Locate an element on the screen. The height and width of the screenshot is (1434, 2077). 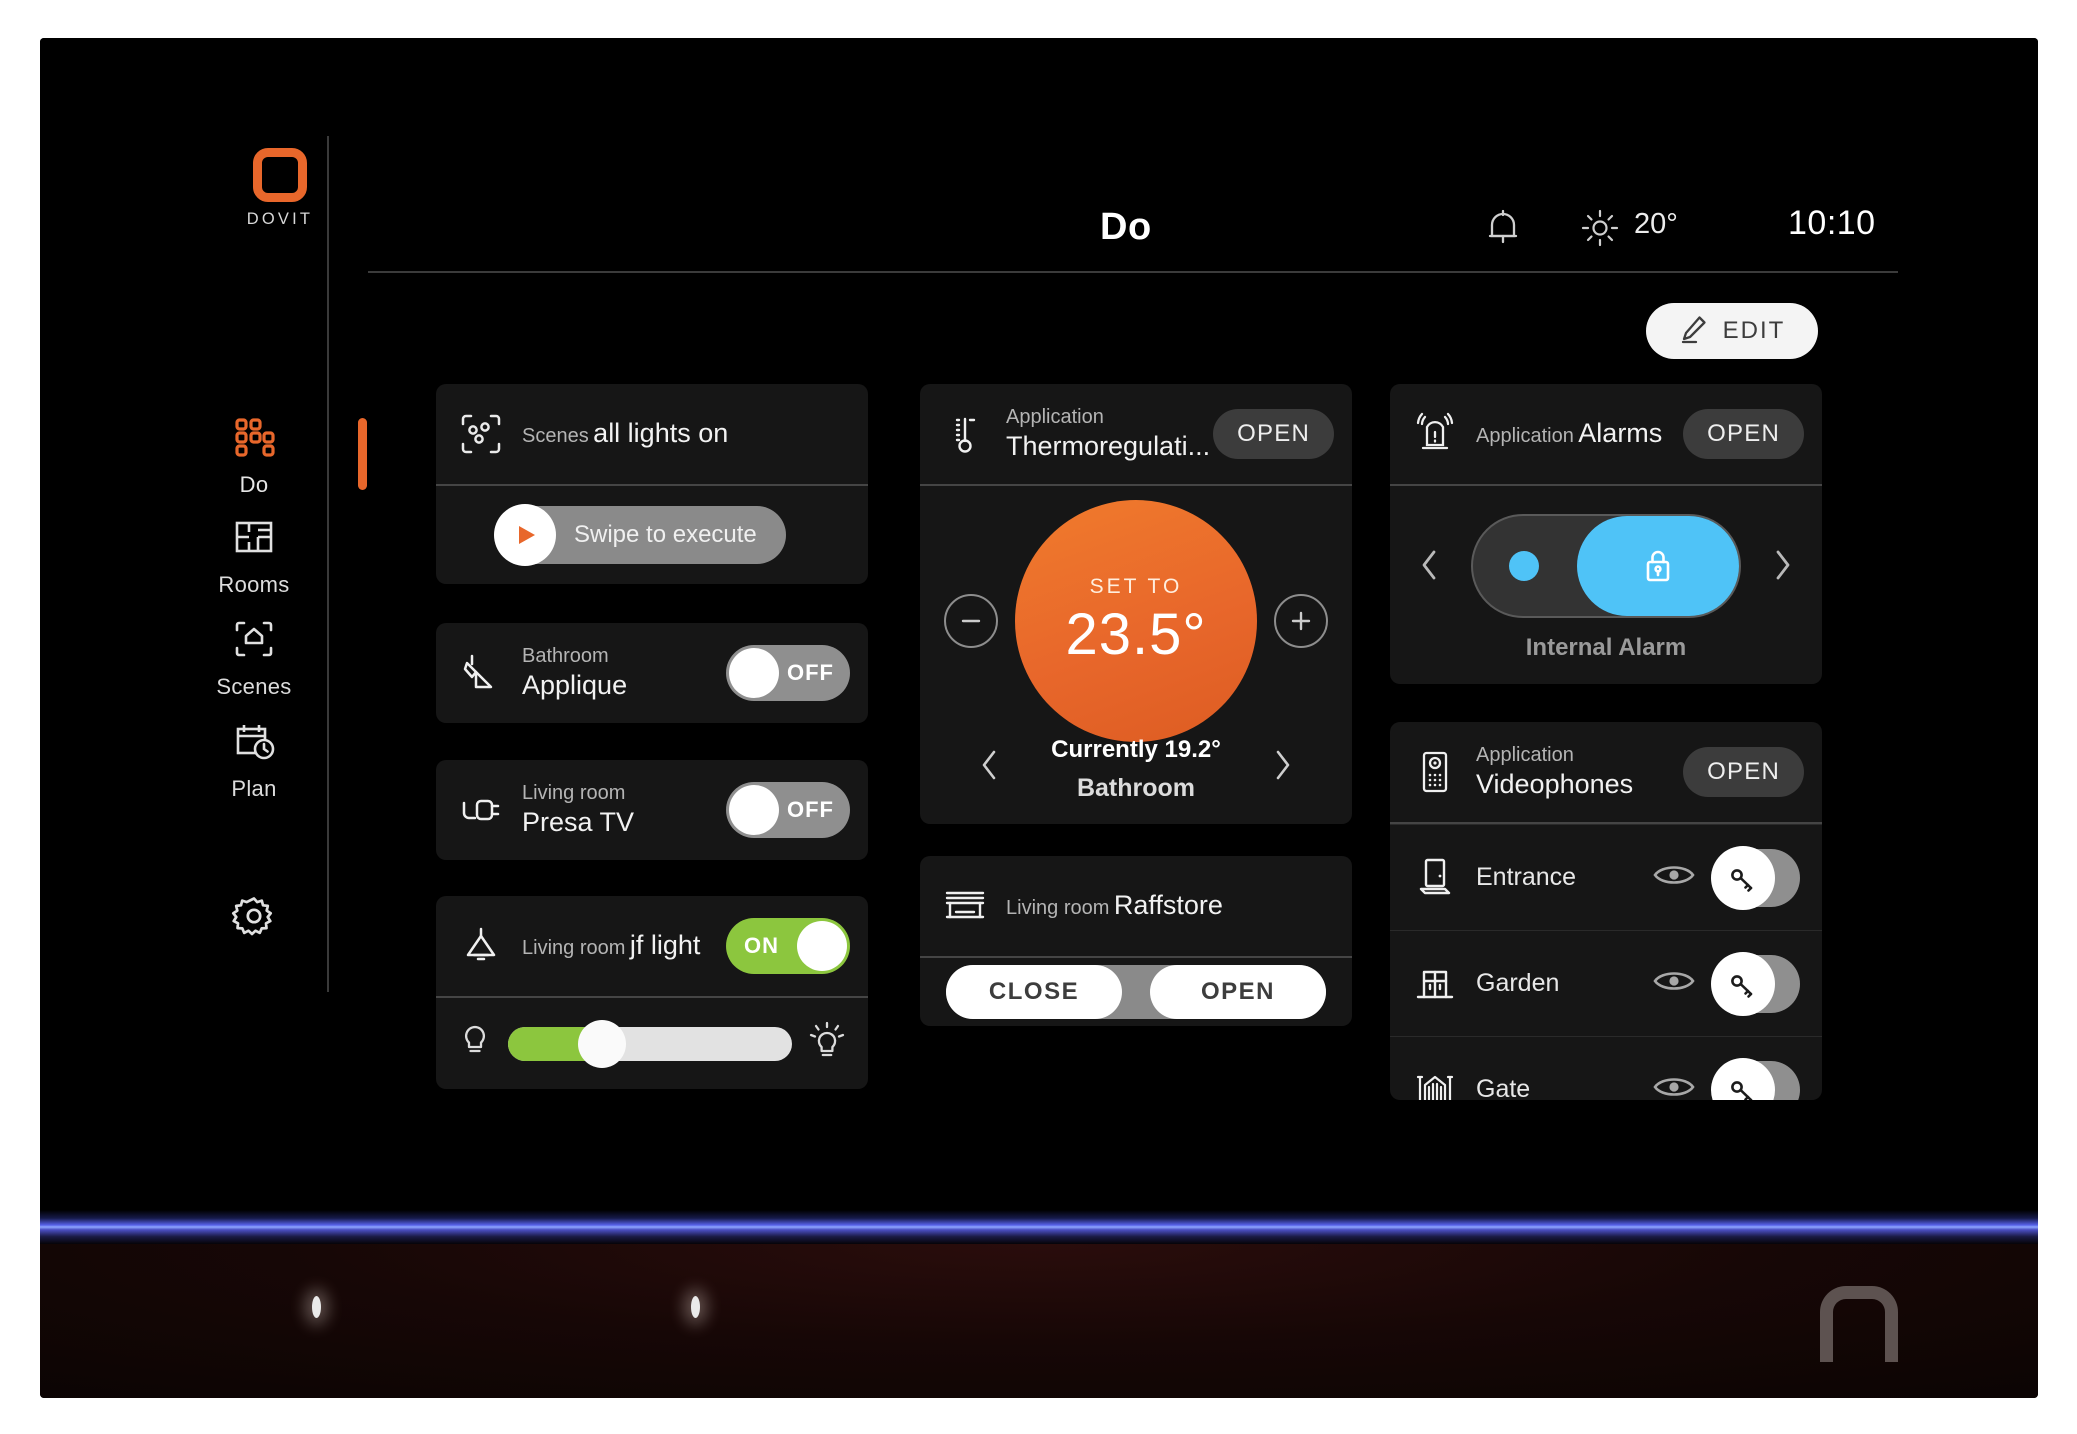
card-socket-presa-tv: Living room Presa TV OFF is located at coordinates (652, 810).